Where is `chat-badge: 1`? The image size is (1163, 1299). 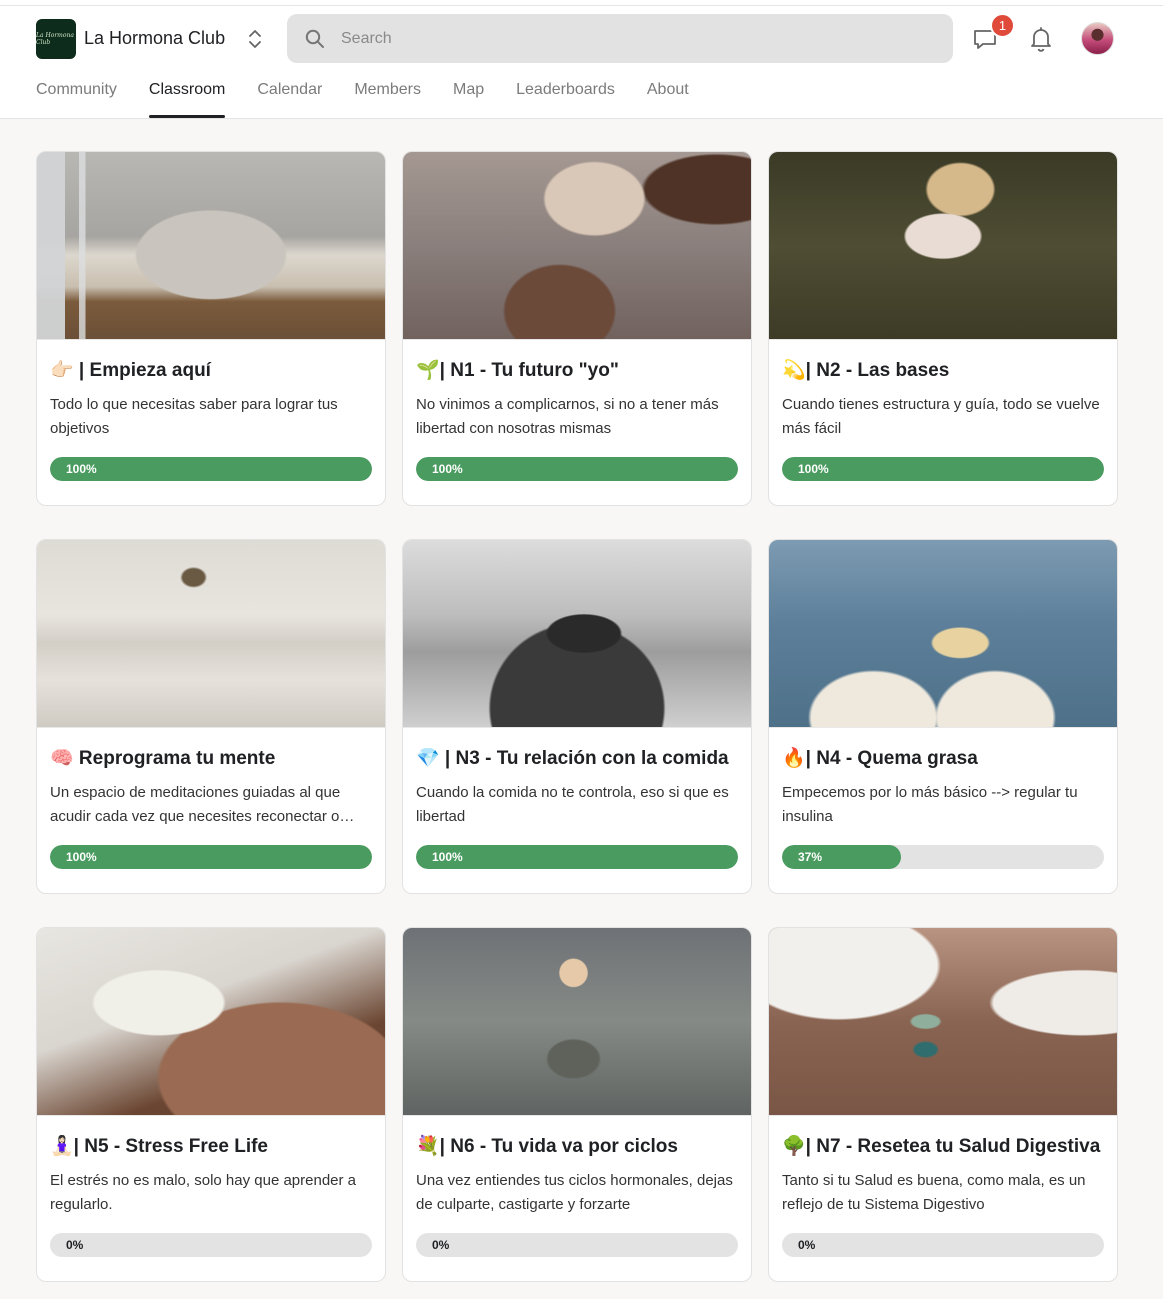 chat-badge: 1 is located at coordinates (1002, 25).